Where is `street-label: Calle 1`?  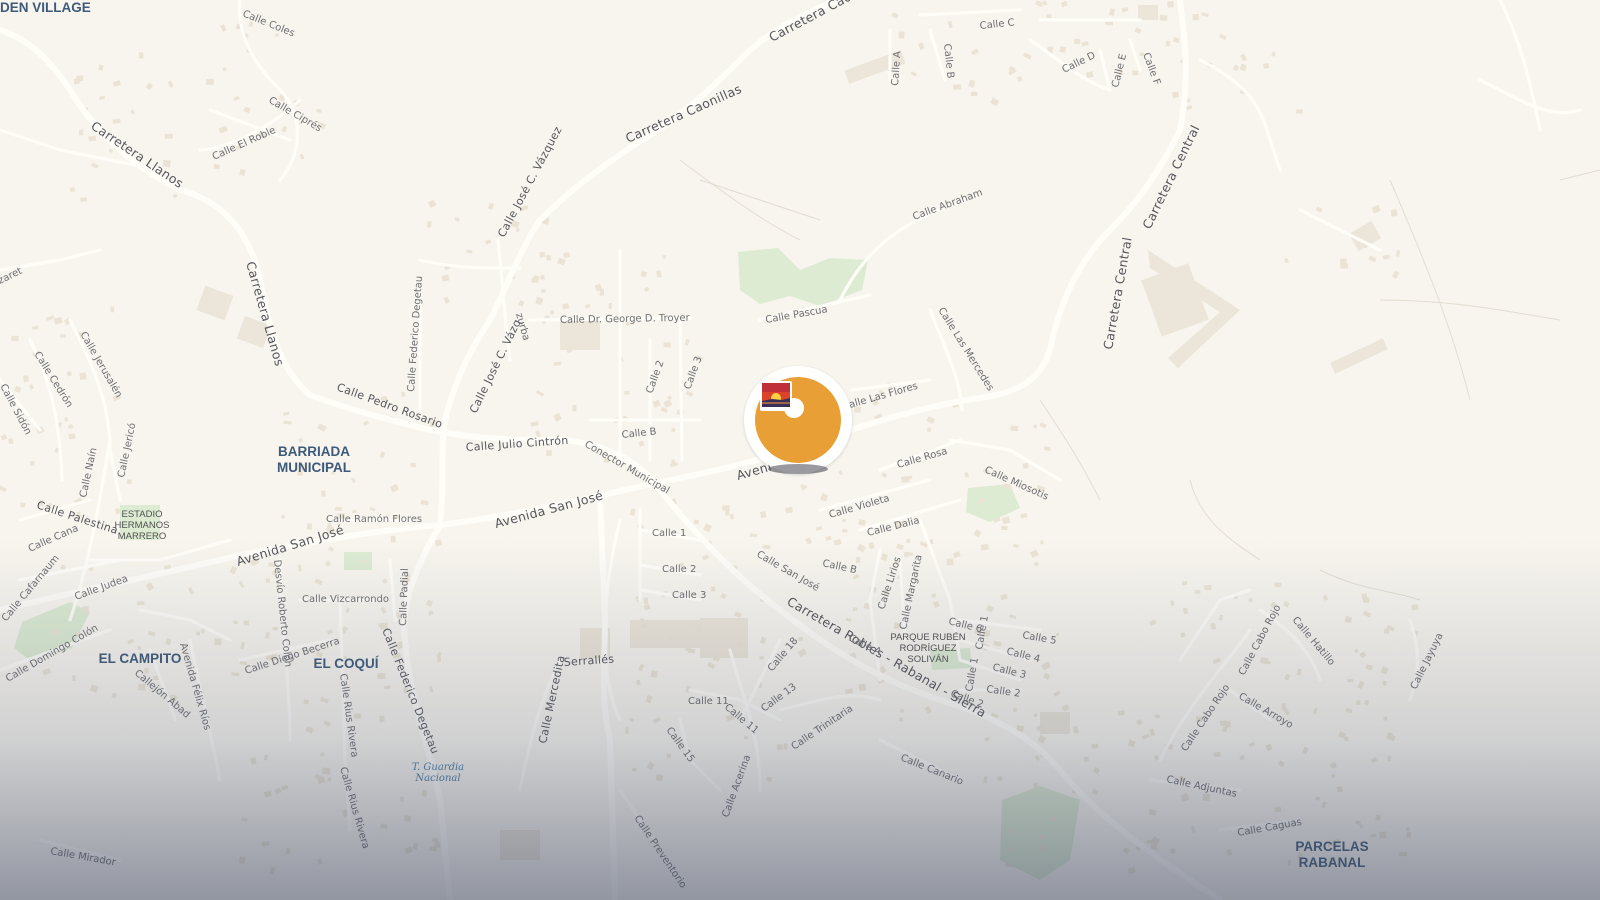 street-label: Calle 1 is located at coordinates (669, 533).